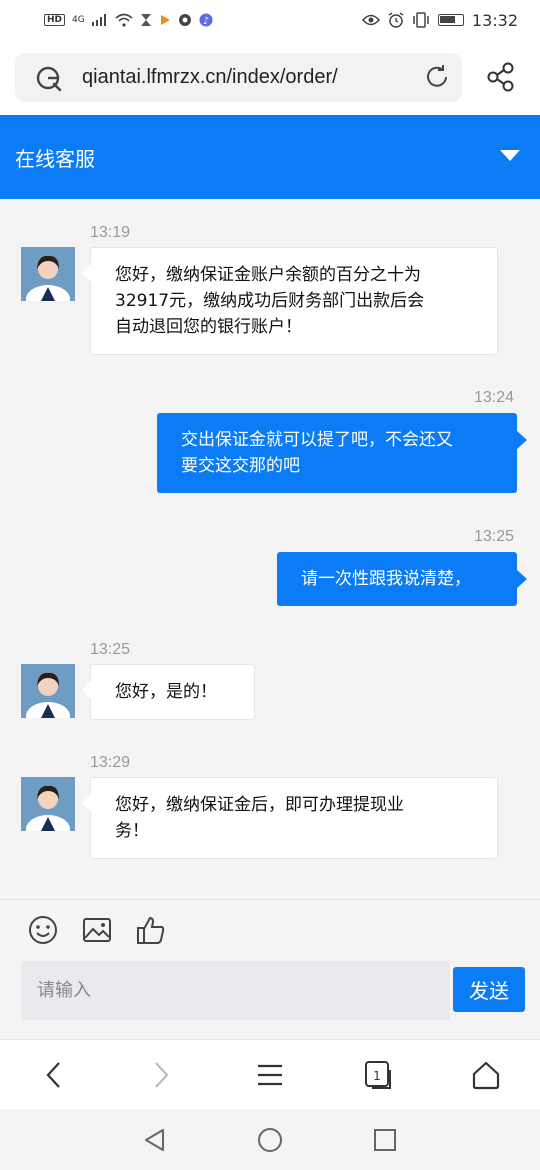  I want to click on image-icon, so click(97, 930).